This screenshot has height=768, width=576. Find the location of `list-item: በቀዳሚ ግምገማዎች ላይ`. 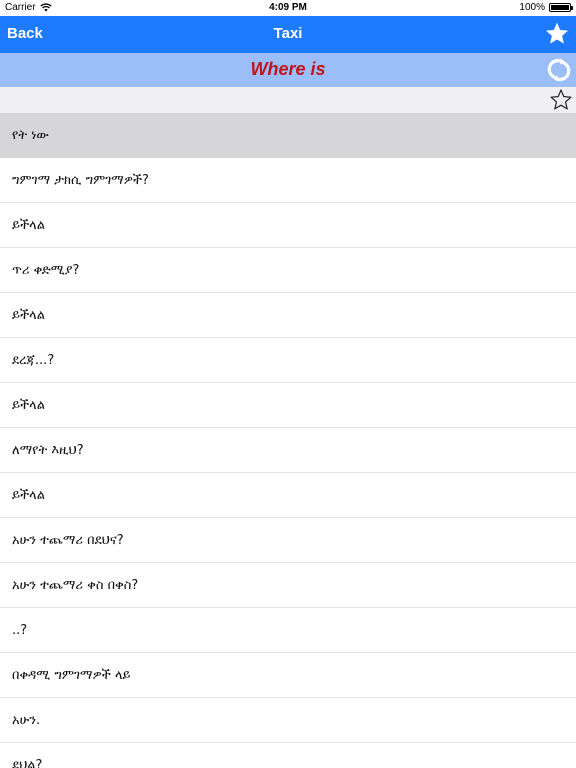

list-item: በቀዳሚ ግምገማዎች ላይ is located at coordinates (288, 675).